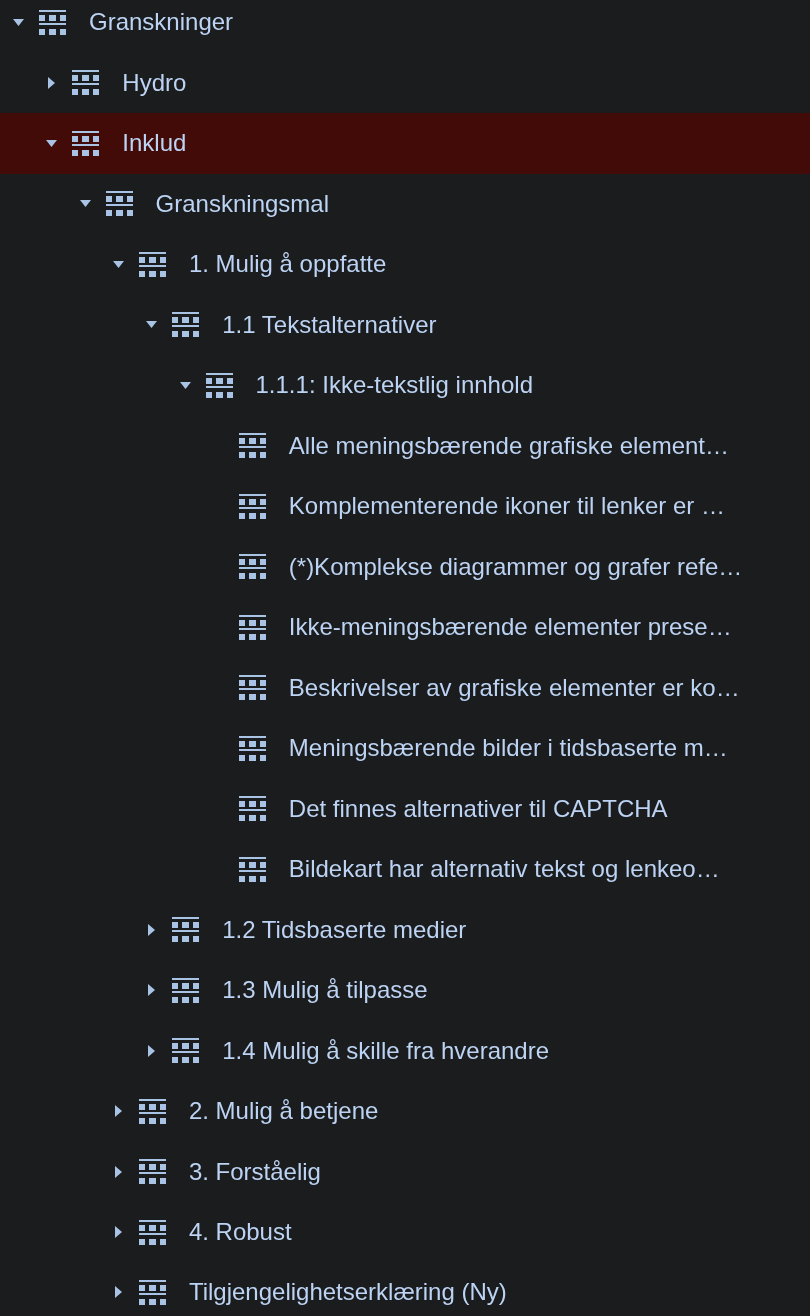 The width and height of the screenshot is (810, 1316). What do you see at coordinates (405, 264) in the screenshot?
I see `tree-item: 1. Mulig å oppfatte` at bounding box center [405, 264].